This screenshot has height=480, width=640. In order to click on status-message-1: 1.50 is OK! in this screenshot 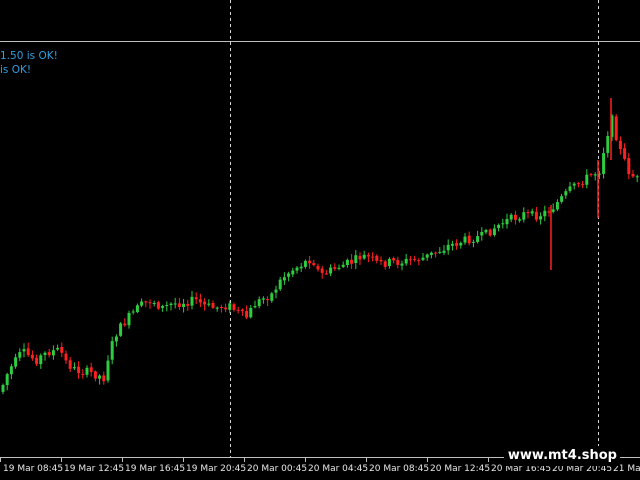, I will do `click(29, 56)`.